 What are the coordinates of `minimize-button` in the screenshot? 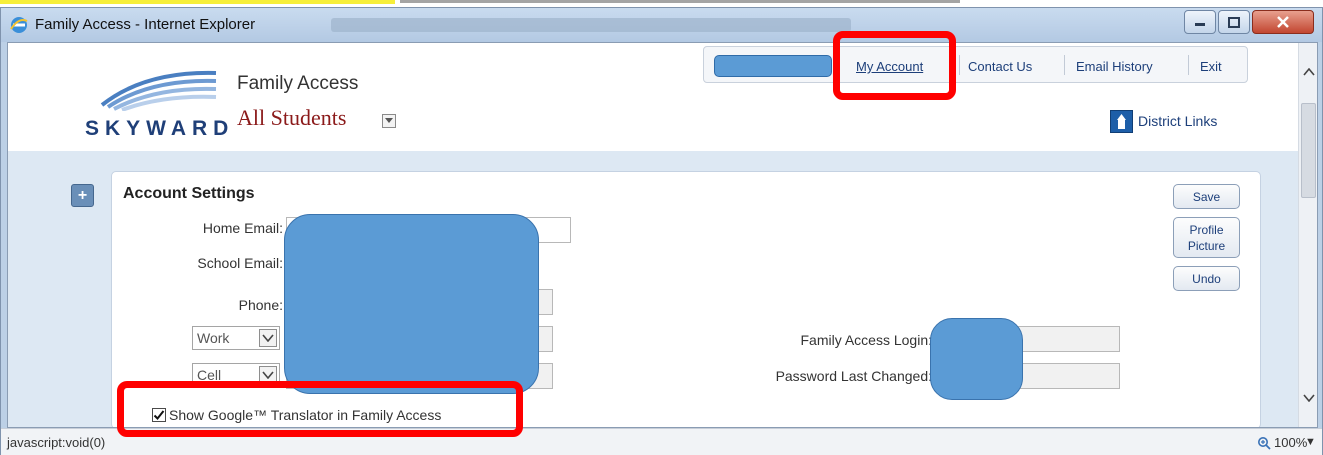 It's located at (1200, 22).